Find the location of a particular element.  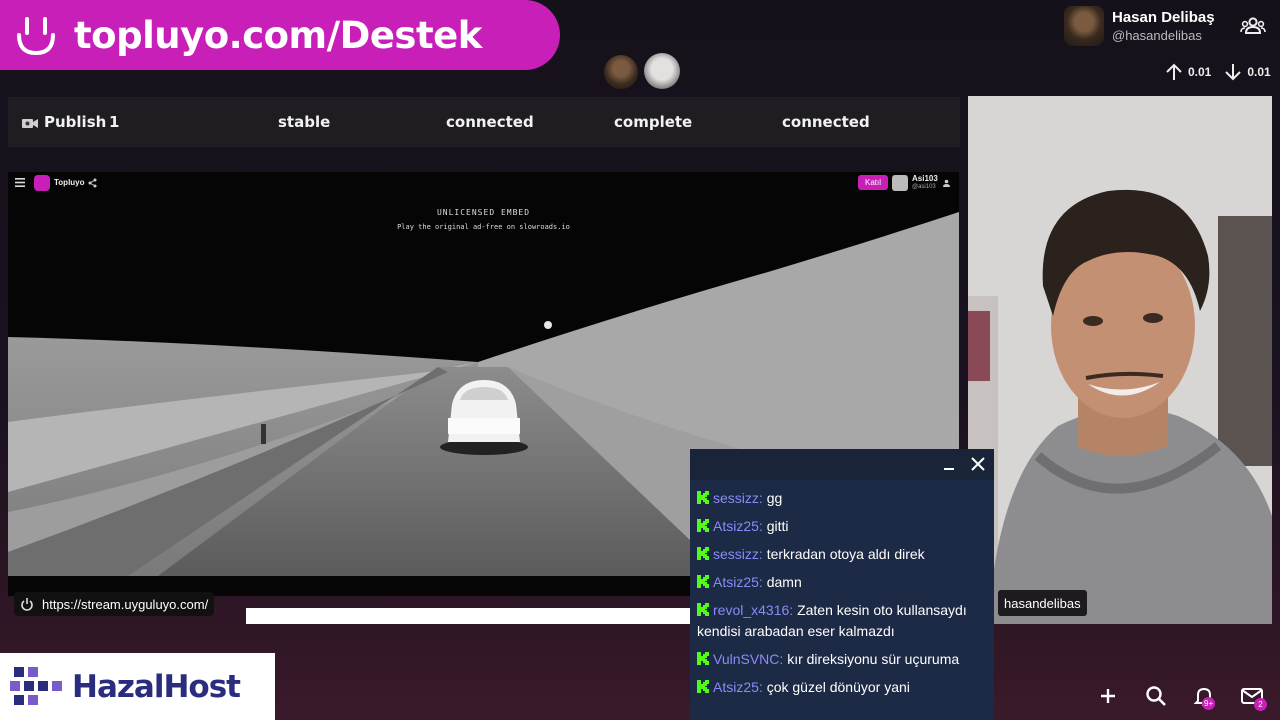

power-icon is located at coordinates (27, 604).